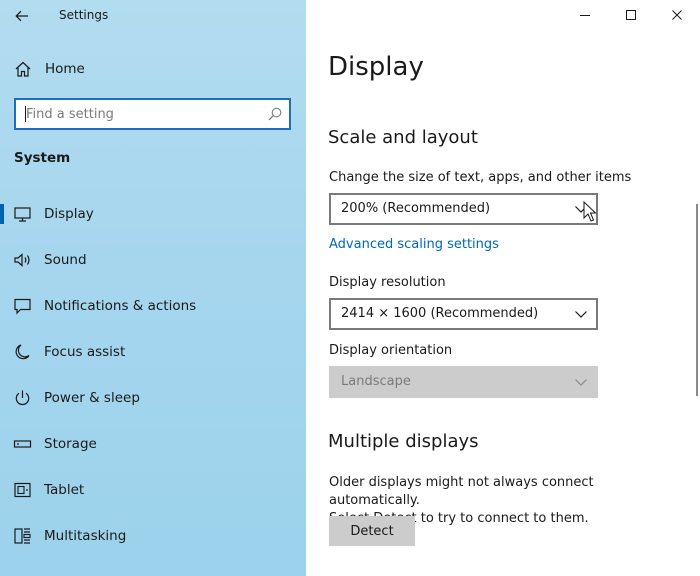 Image resolution: width=700 pixels, height=576 pixels. Describe the element at coordinates (22, 536) in the screenshot. I see `multitasking-icon` at that location.